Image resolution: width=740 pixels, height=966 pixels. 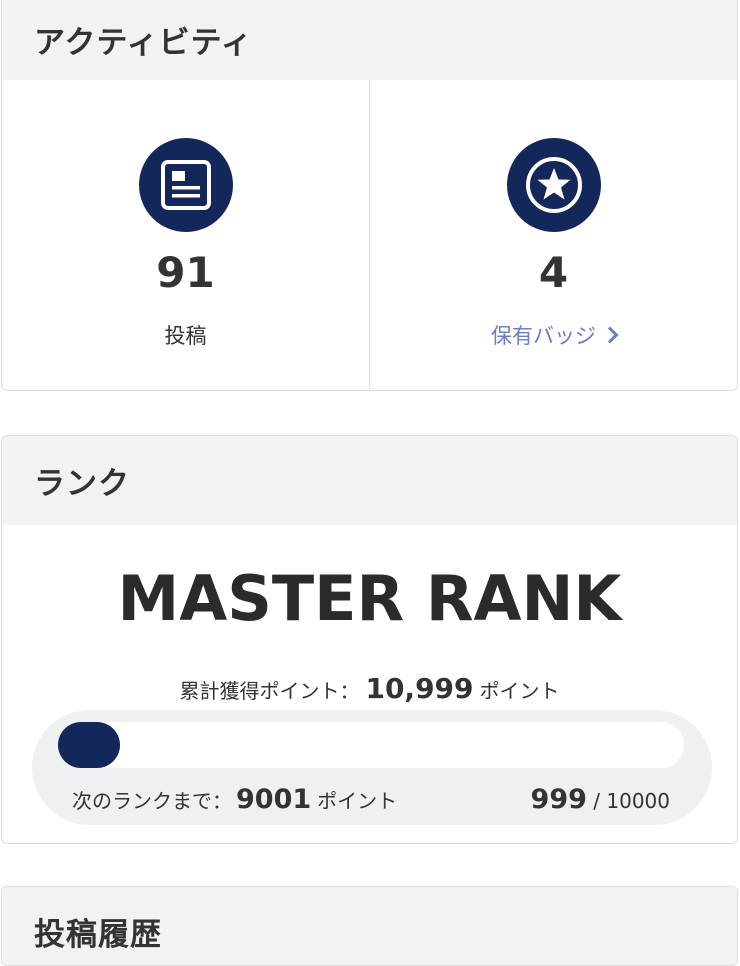 I want to click on next-rank-value: 9001, so click(x=274, y=799).